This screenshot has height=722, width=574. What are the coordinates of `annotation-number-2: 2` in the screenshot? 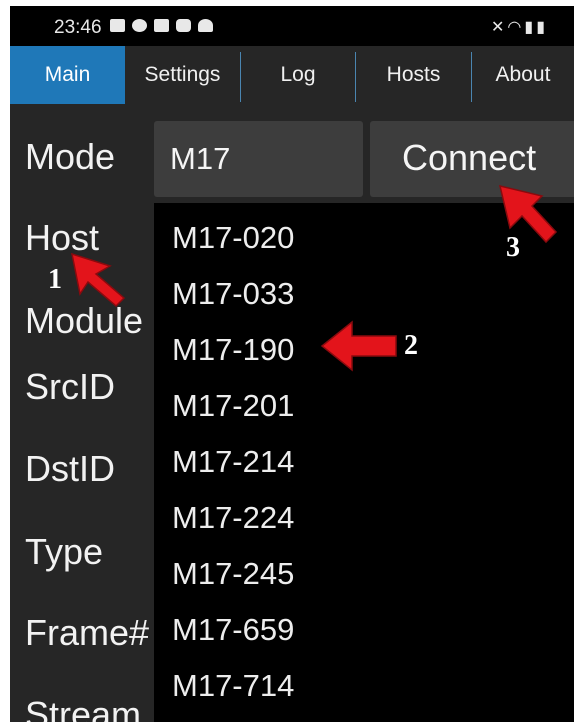 It's located at (411, 345).